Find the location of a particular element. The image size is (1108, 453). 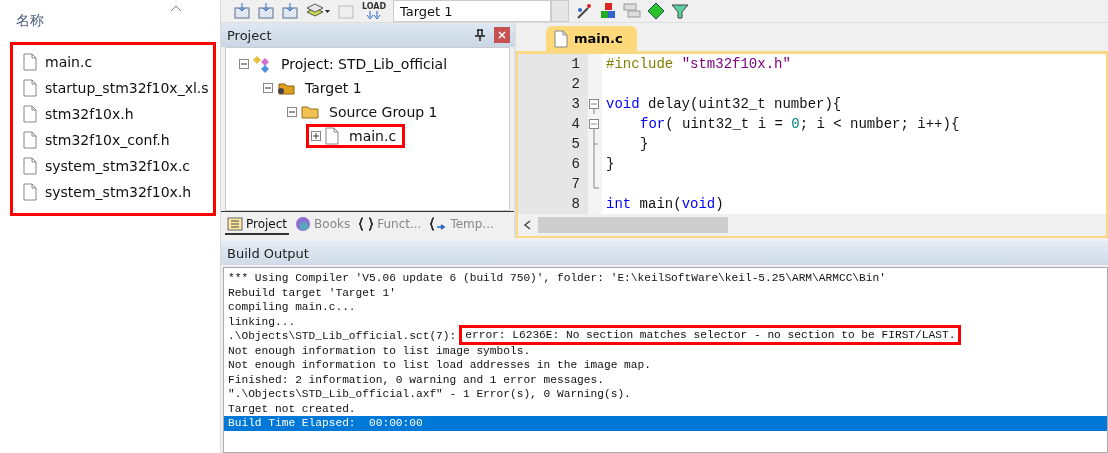

output-line: ".\Objects\STD_Lib_official.axf" - 1 Error(s), 0 Warning(s). is located at coordinates (429, 394).